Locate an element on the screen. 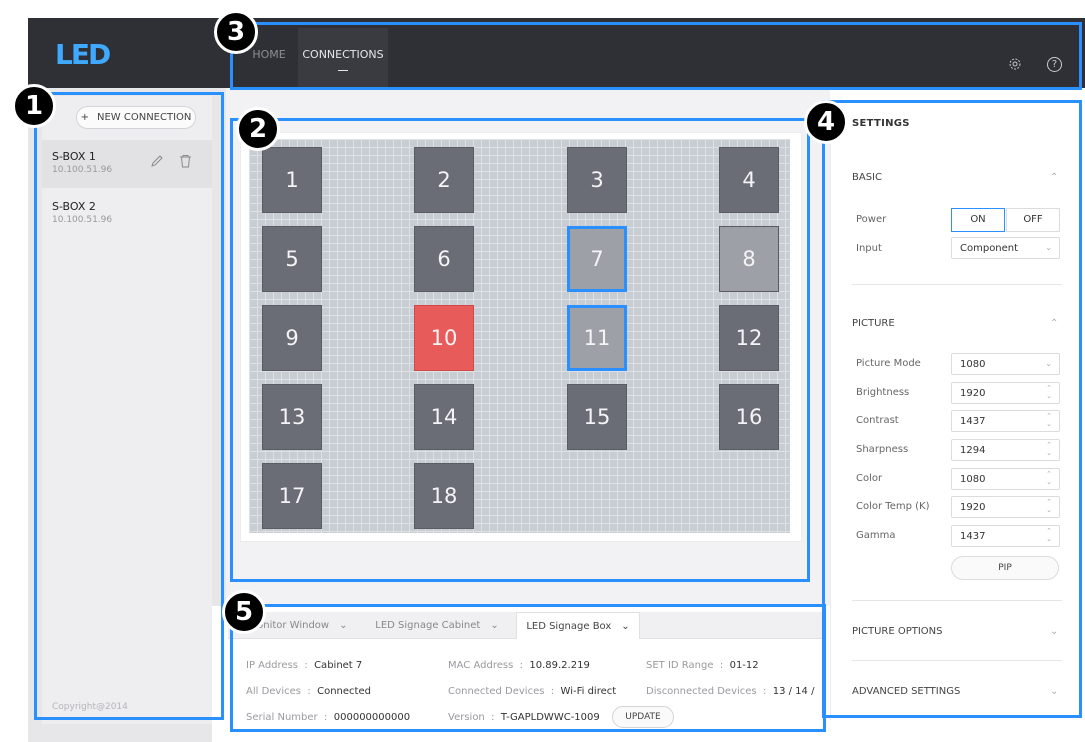 This screenshot has height=742, width=1085. annotation-badge-5: 5 is located at coordinates (244, 612).